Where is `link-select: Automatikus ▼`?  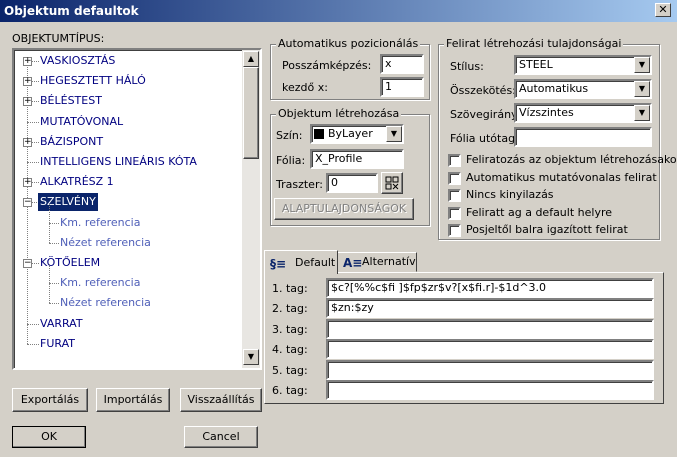 link-select: Automatikus ▼ is located at coordinates (583, 89).